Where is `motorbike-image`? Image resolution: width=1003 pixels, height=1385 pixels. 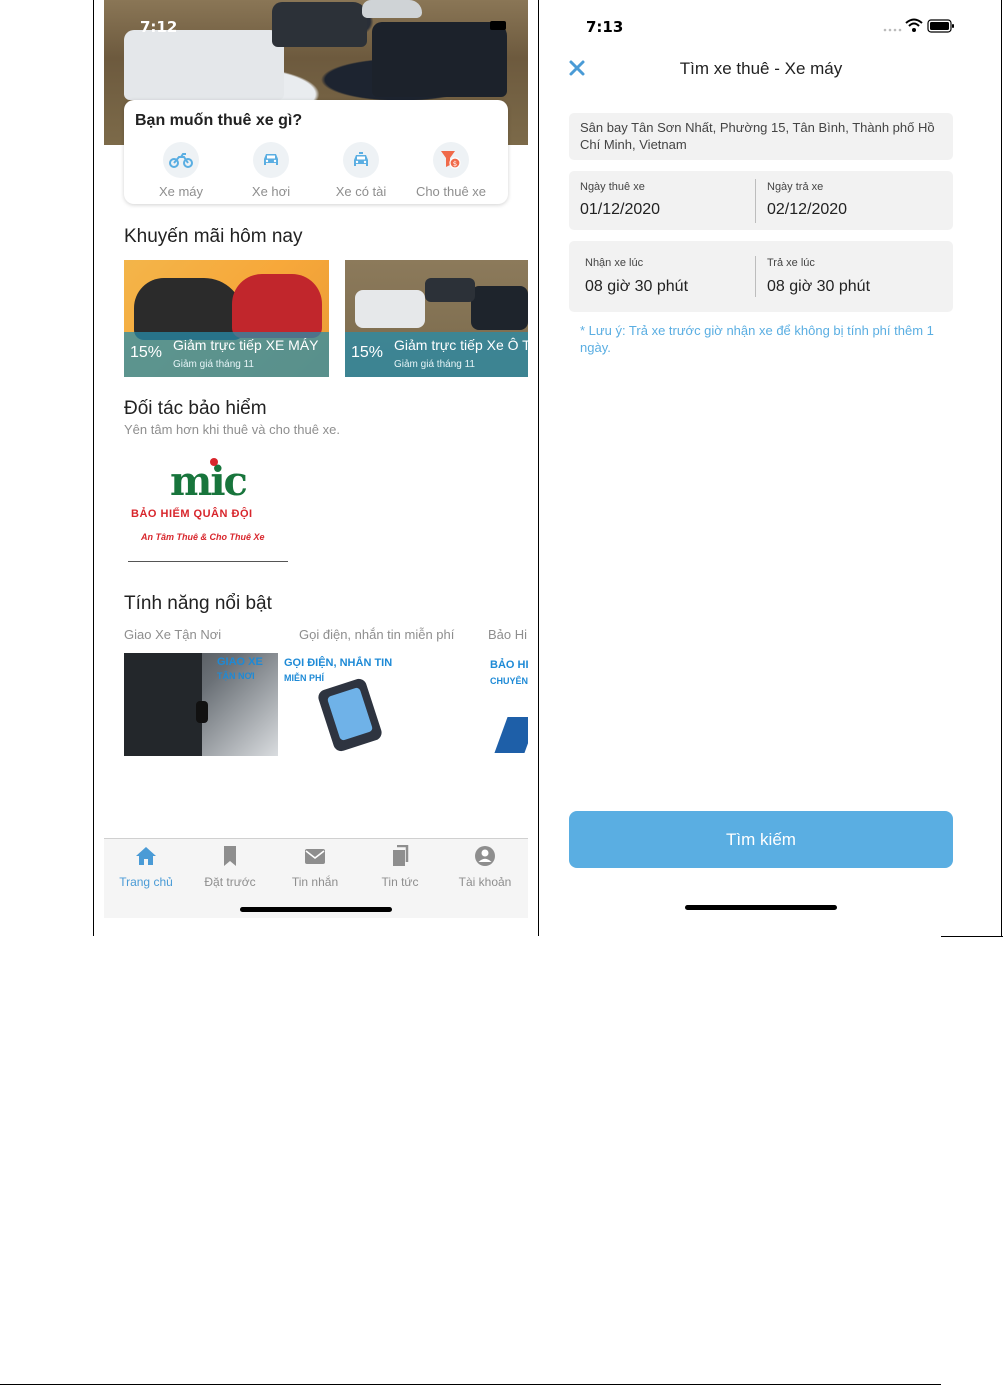 motorbike-image is located at coordinates (189, 309).